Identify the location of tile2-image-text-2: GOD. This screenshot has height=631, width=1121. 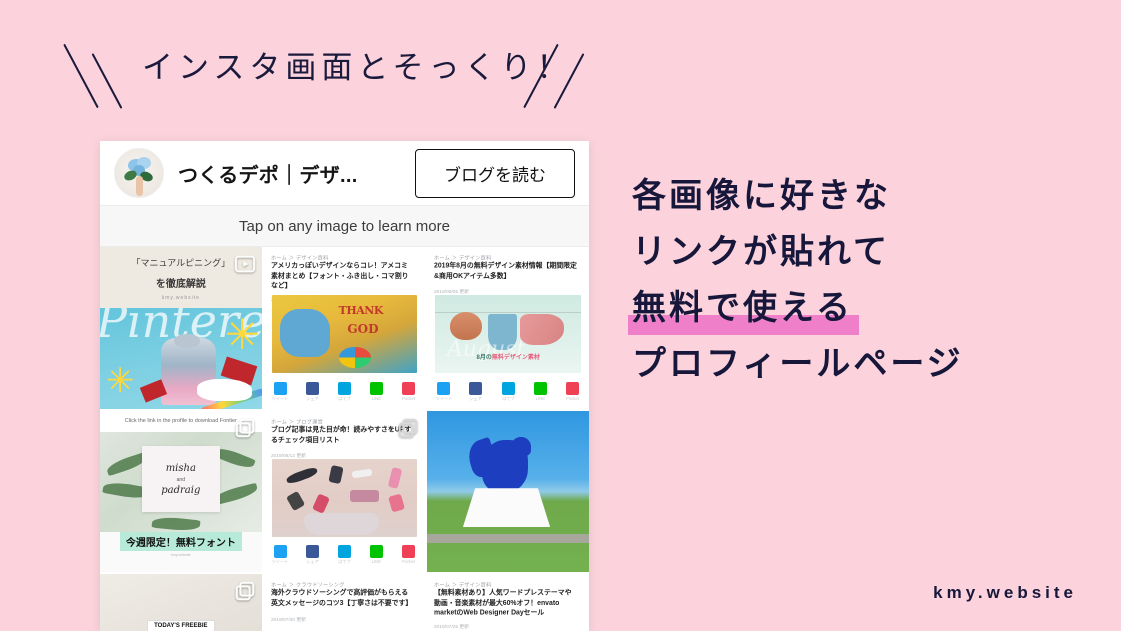
(363, 328).